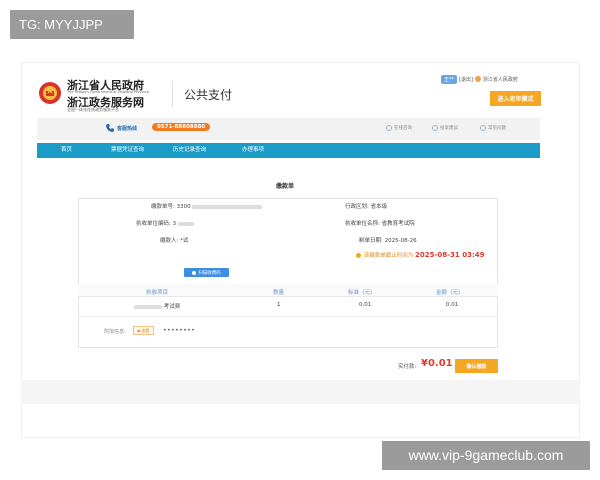  Describe the element at coordinates (497, 128) in the screenshot. I see `faq-label: 常见问题` at that location.